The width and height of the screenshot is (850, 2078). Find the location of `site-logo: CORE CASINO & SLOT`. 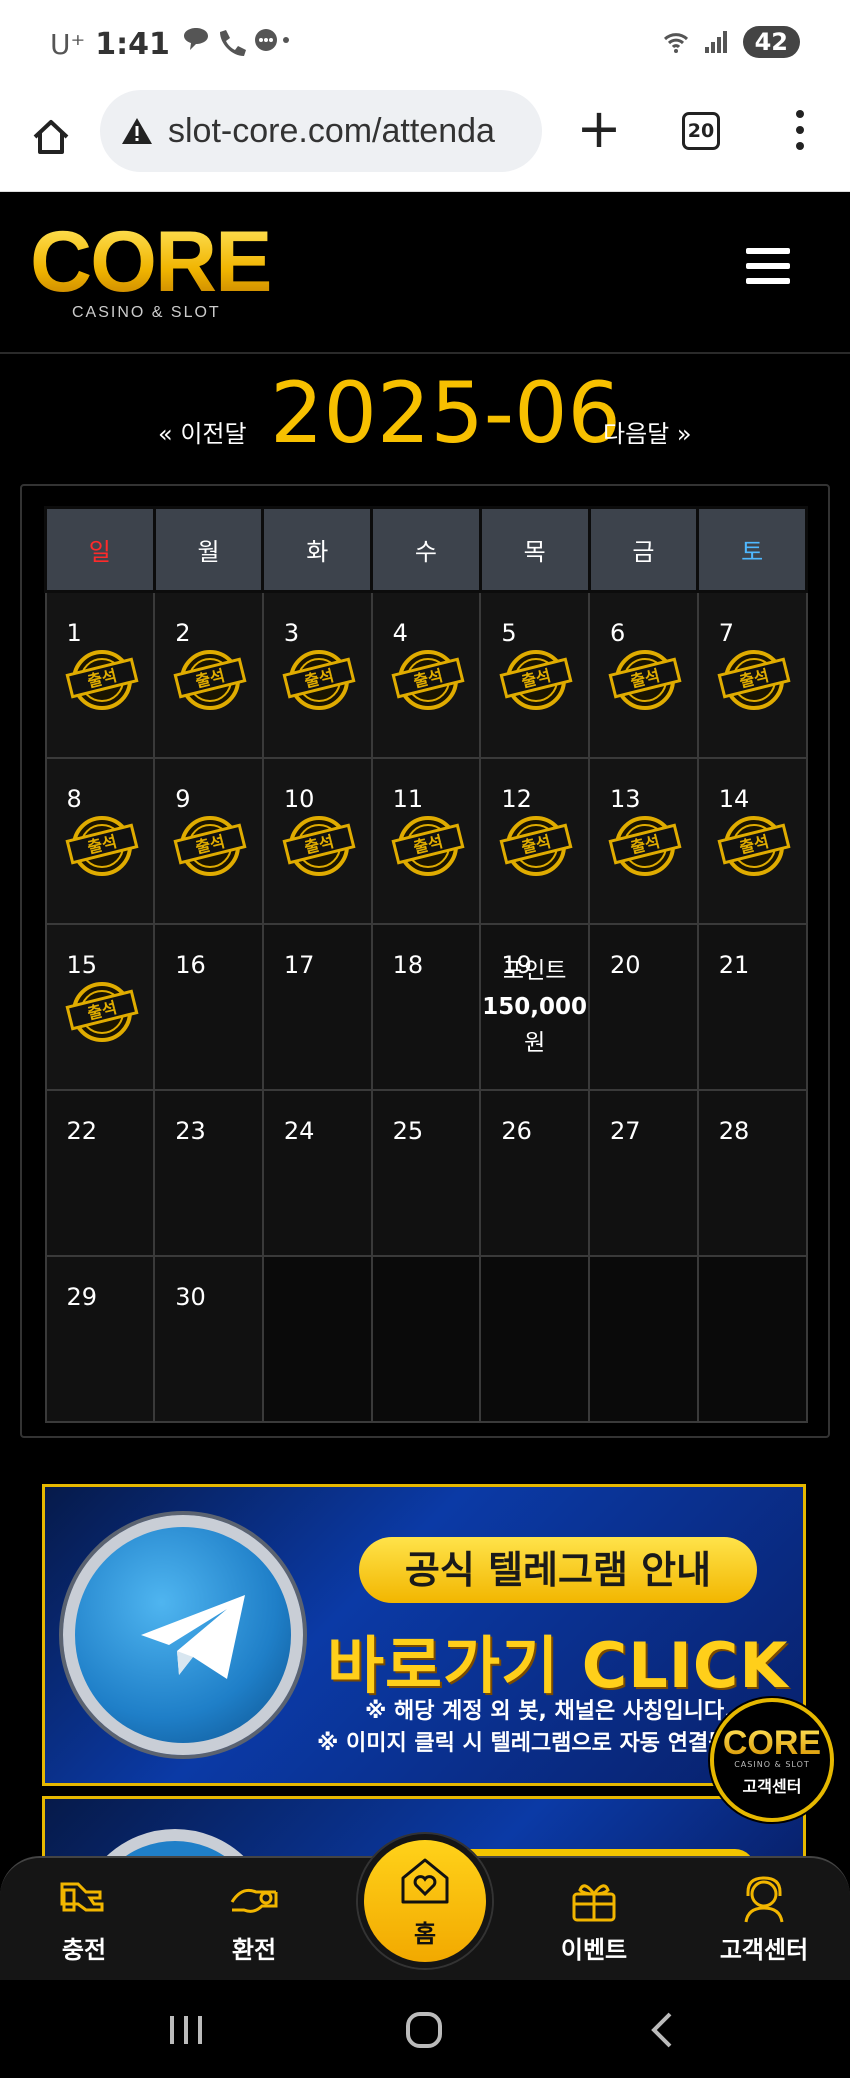

site-logo: CORE CASINO & SLOT is located at coordinates (160, 270).